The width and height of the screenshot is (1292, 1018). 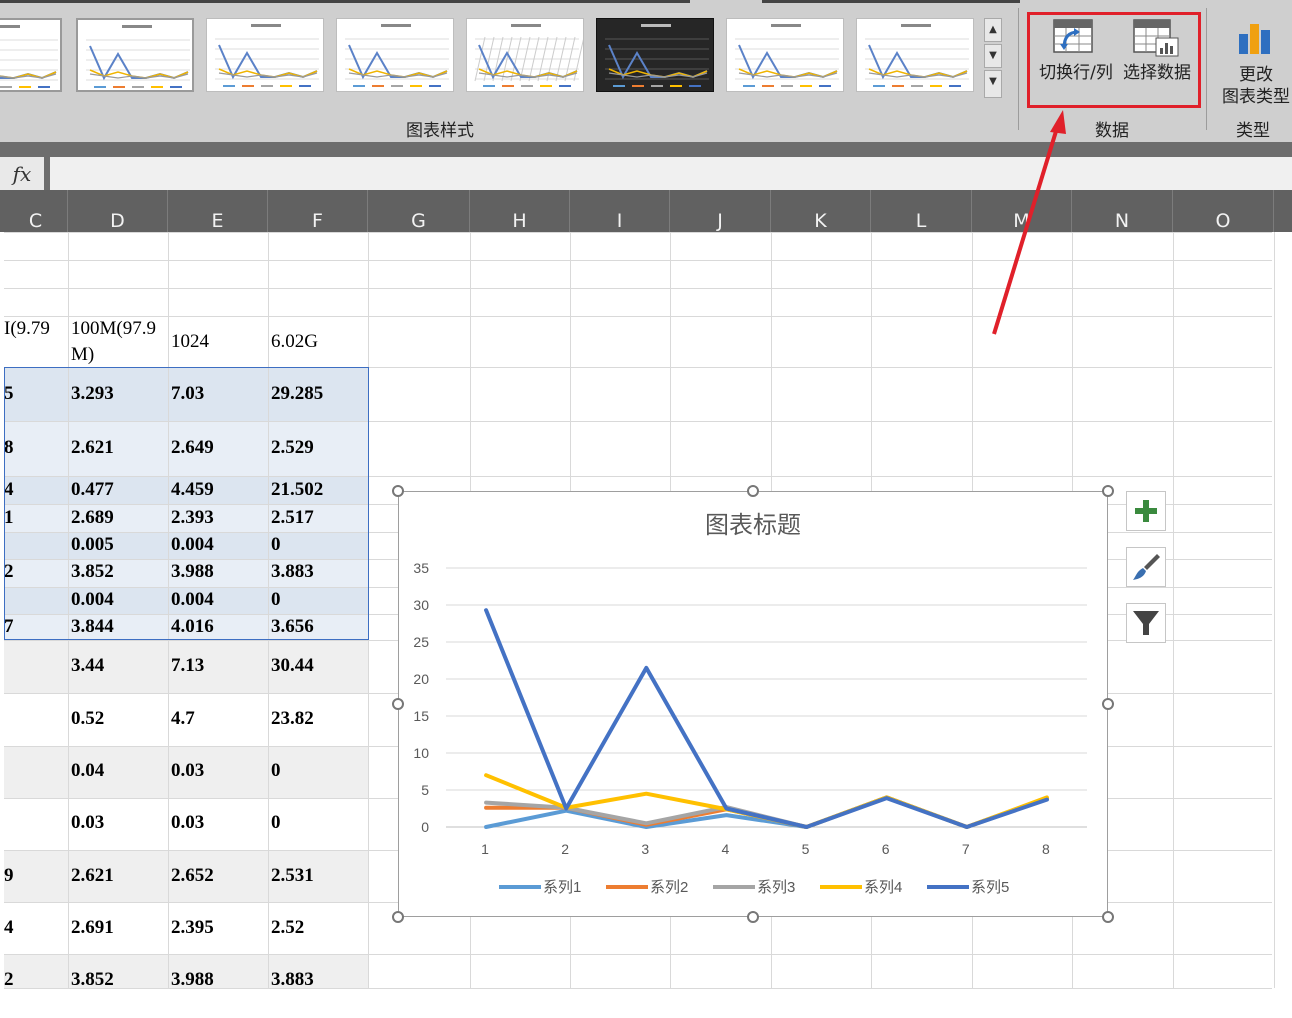 What do you see at coordinates (821, 211) in the screenshot?
I see `column-header-k: K` at bounding box center [821, 211].